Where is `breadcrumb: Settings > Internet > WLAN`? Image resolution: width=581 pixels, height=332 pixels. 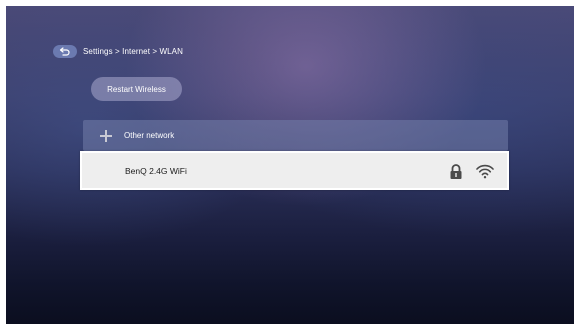
breadcrumb: Settings > Internet > WLAN is located at coordinates (118, 51).